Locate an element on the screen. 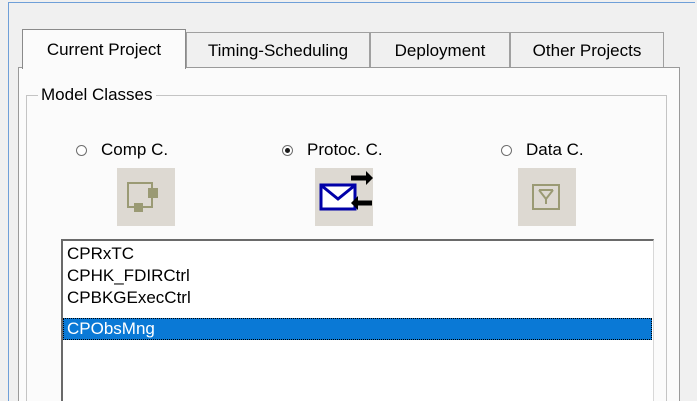 The height and width of the screenshot is (401, 697). tab-label: Deployment is located at coordinates (440, 50).